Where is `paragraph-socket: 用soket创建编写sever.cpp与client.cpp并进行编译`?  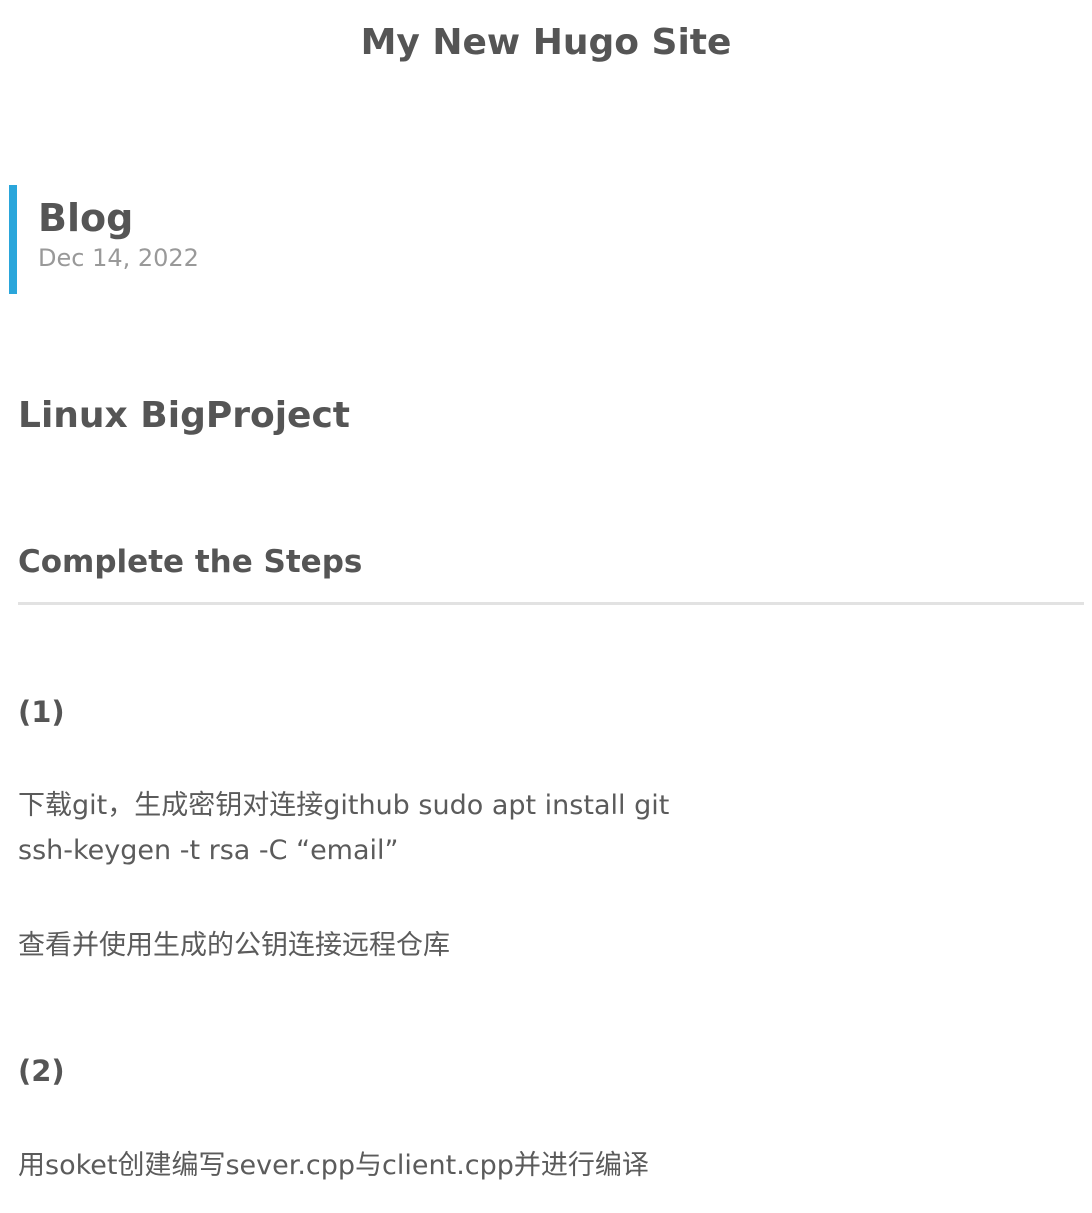
paragraph-socket: 用soket创建编写sever.cpp与client.cpp并进行编译 is located at coordinates (333, 1165).